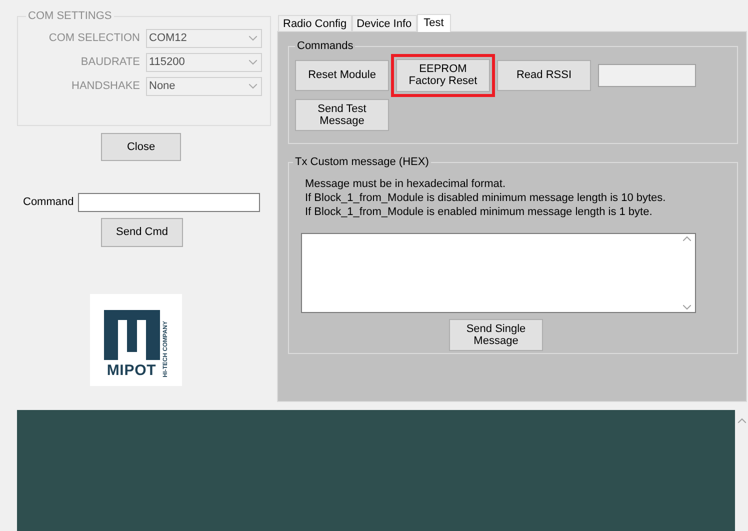  What do you see at coordinates (167, 62) in the screenshot?
I see `dropdown-value: 115200` at bounding box center [167, 62].